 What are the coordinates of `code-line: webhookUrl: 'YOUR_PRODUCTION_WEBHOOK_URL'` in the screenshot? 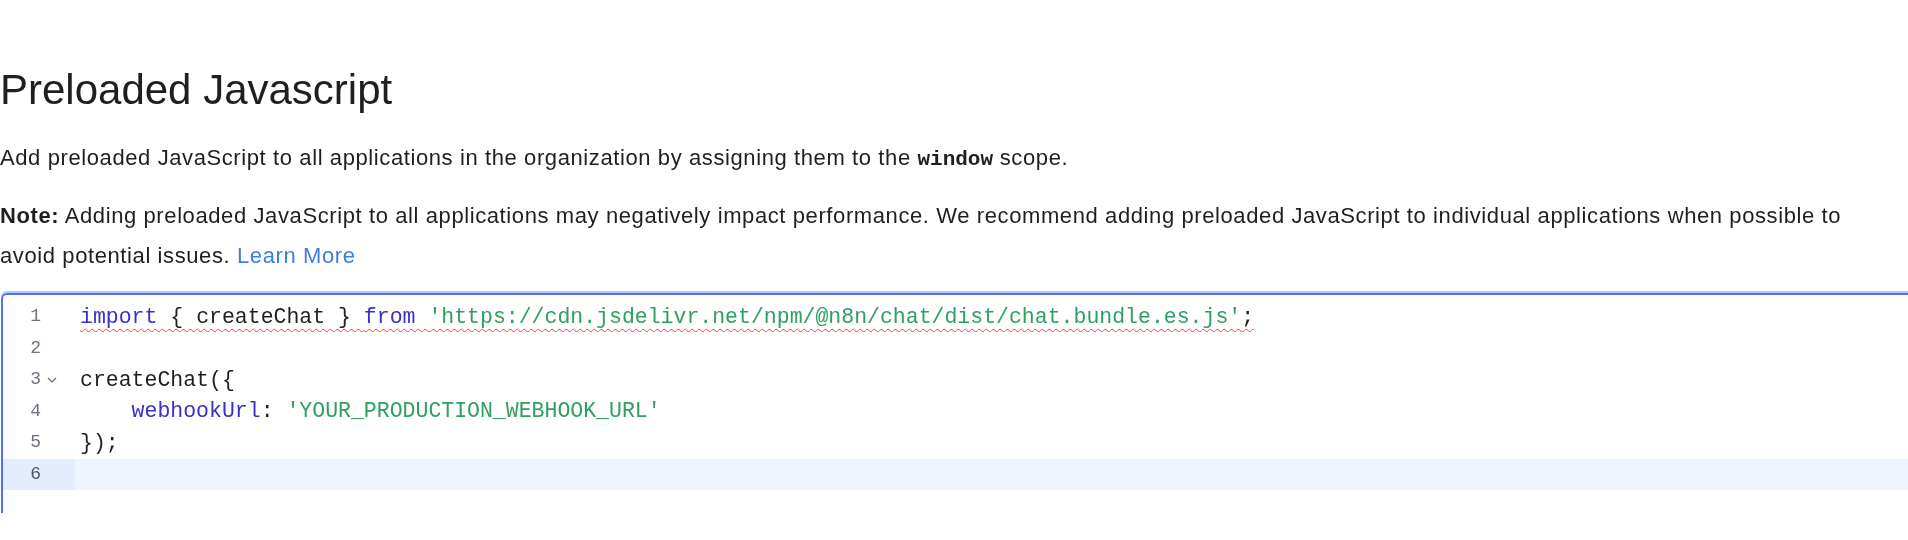 It's located at (395, 412).